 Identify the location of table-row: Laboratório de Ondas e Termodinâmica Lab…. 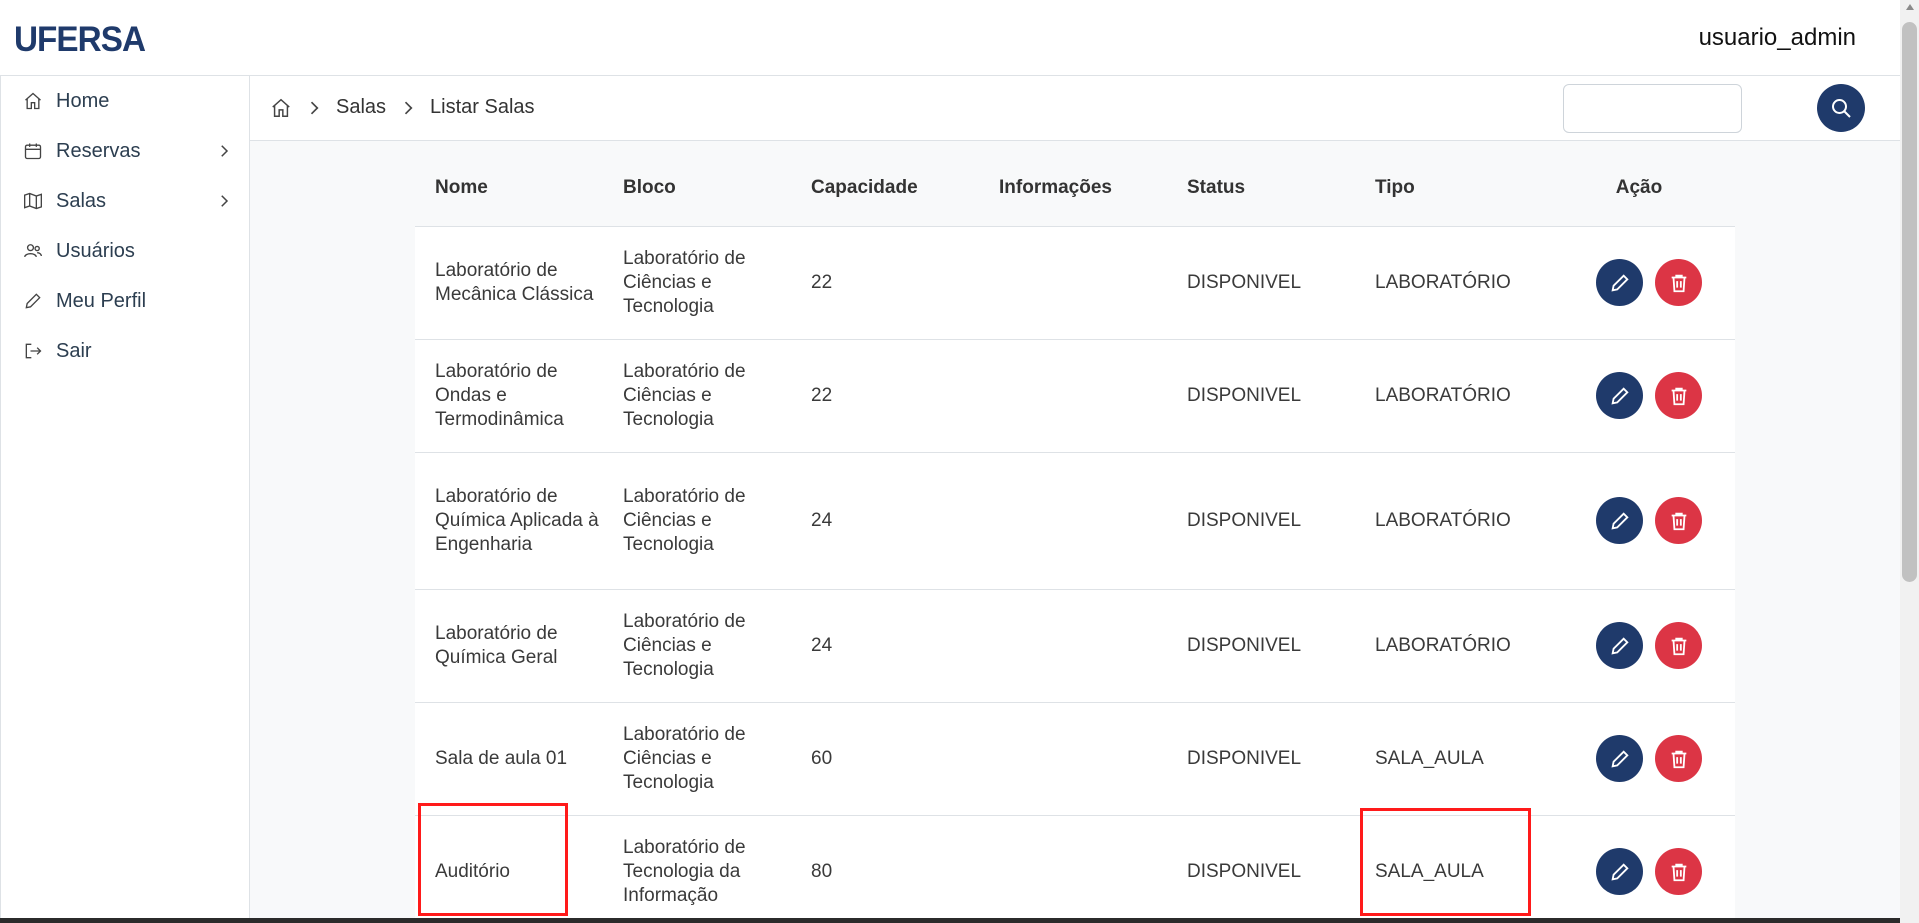
(1075, 395).